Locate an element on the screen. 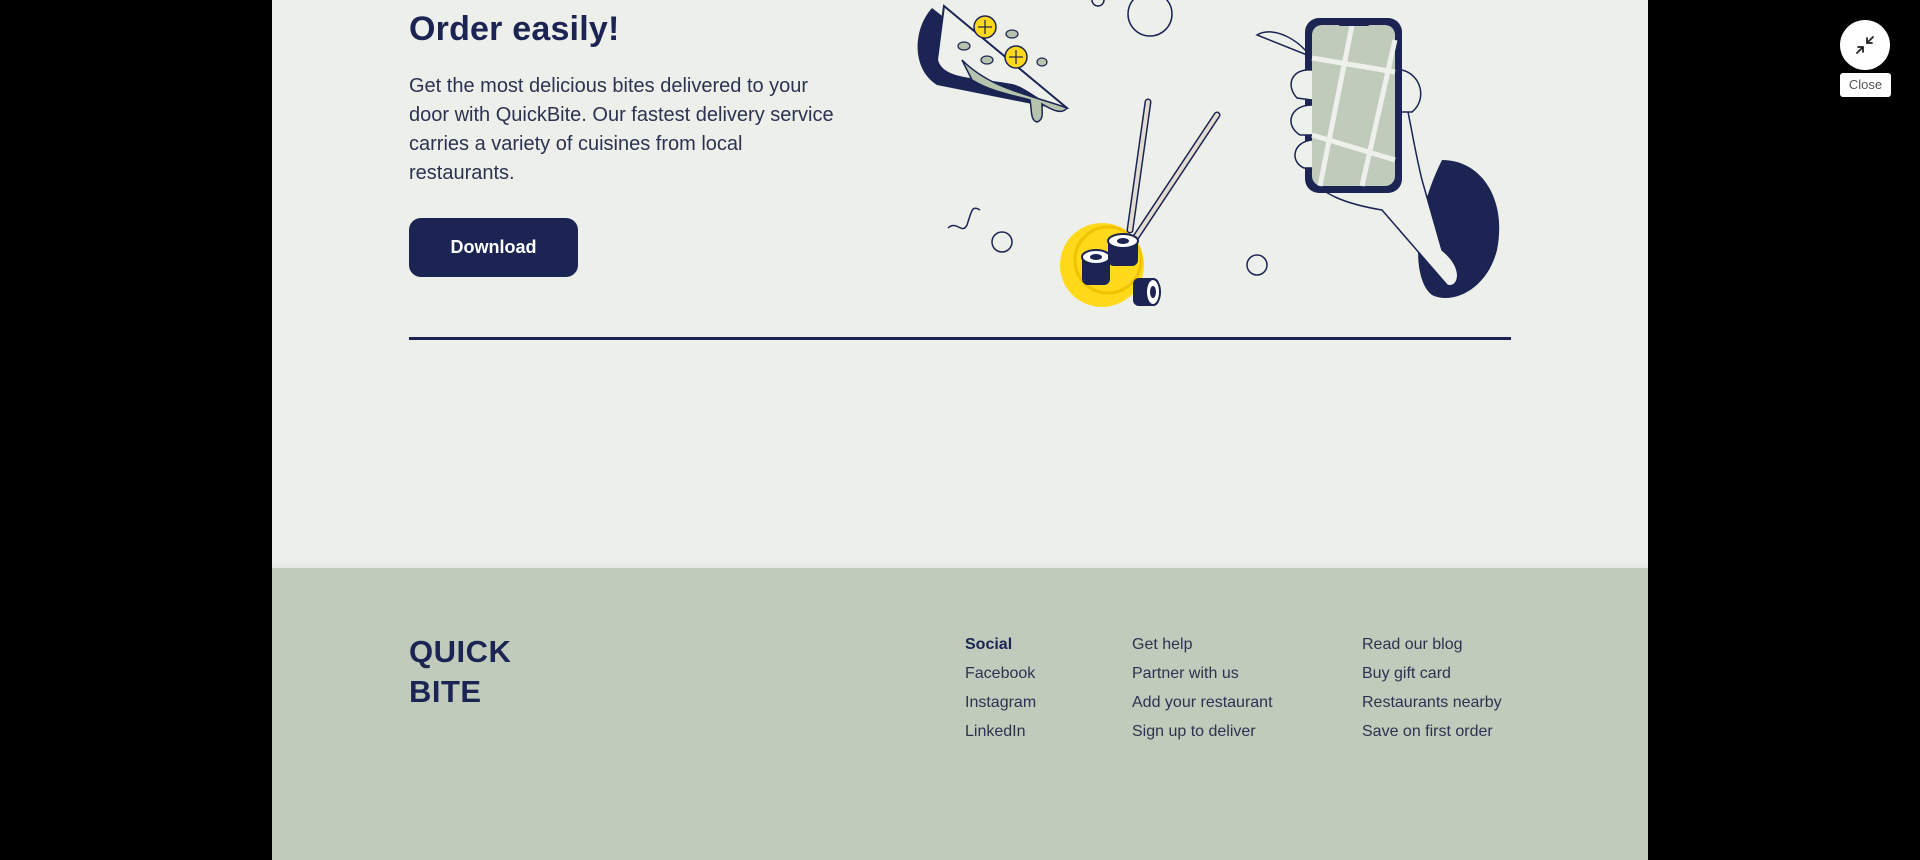  instagram-link: Instagram is located at coordinates (1000, 702).